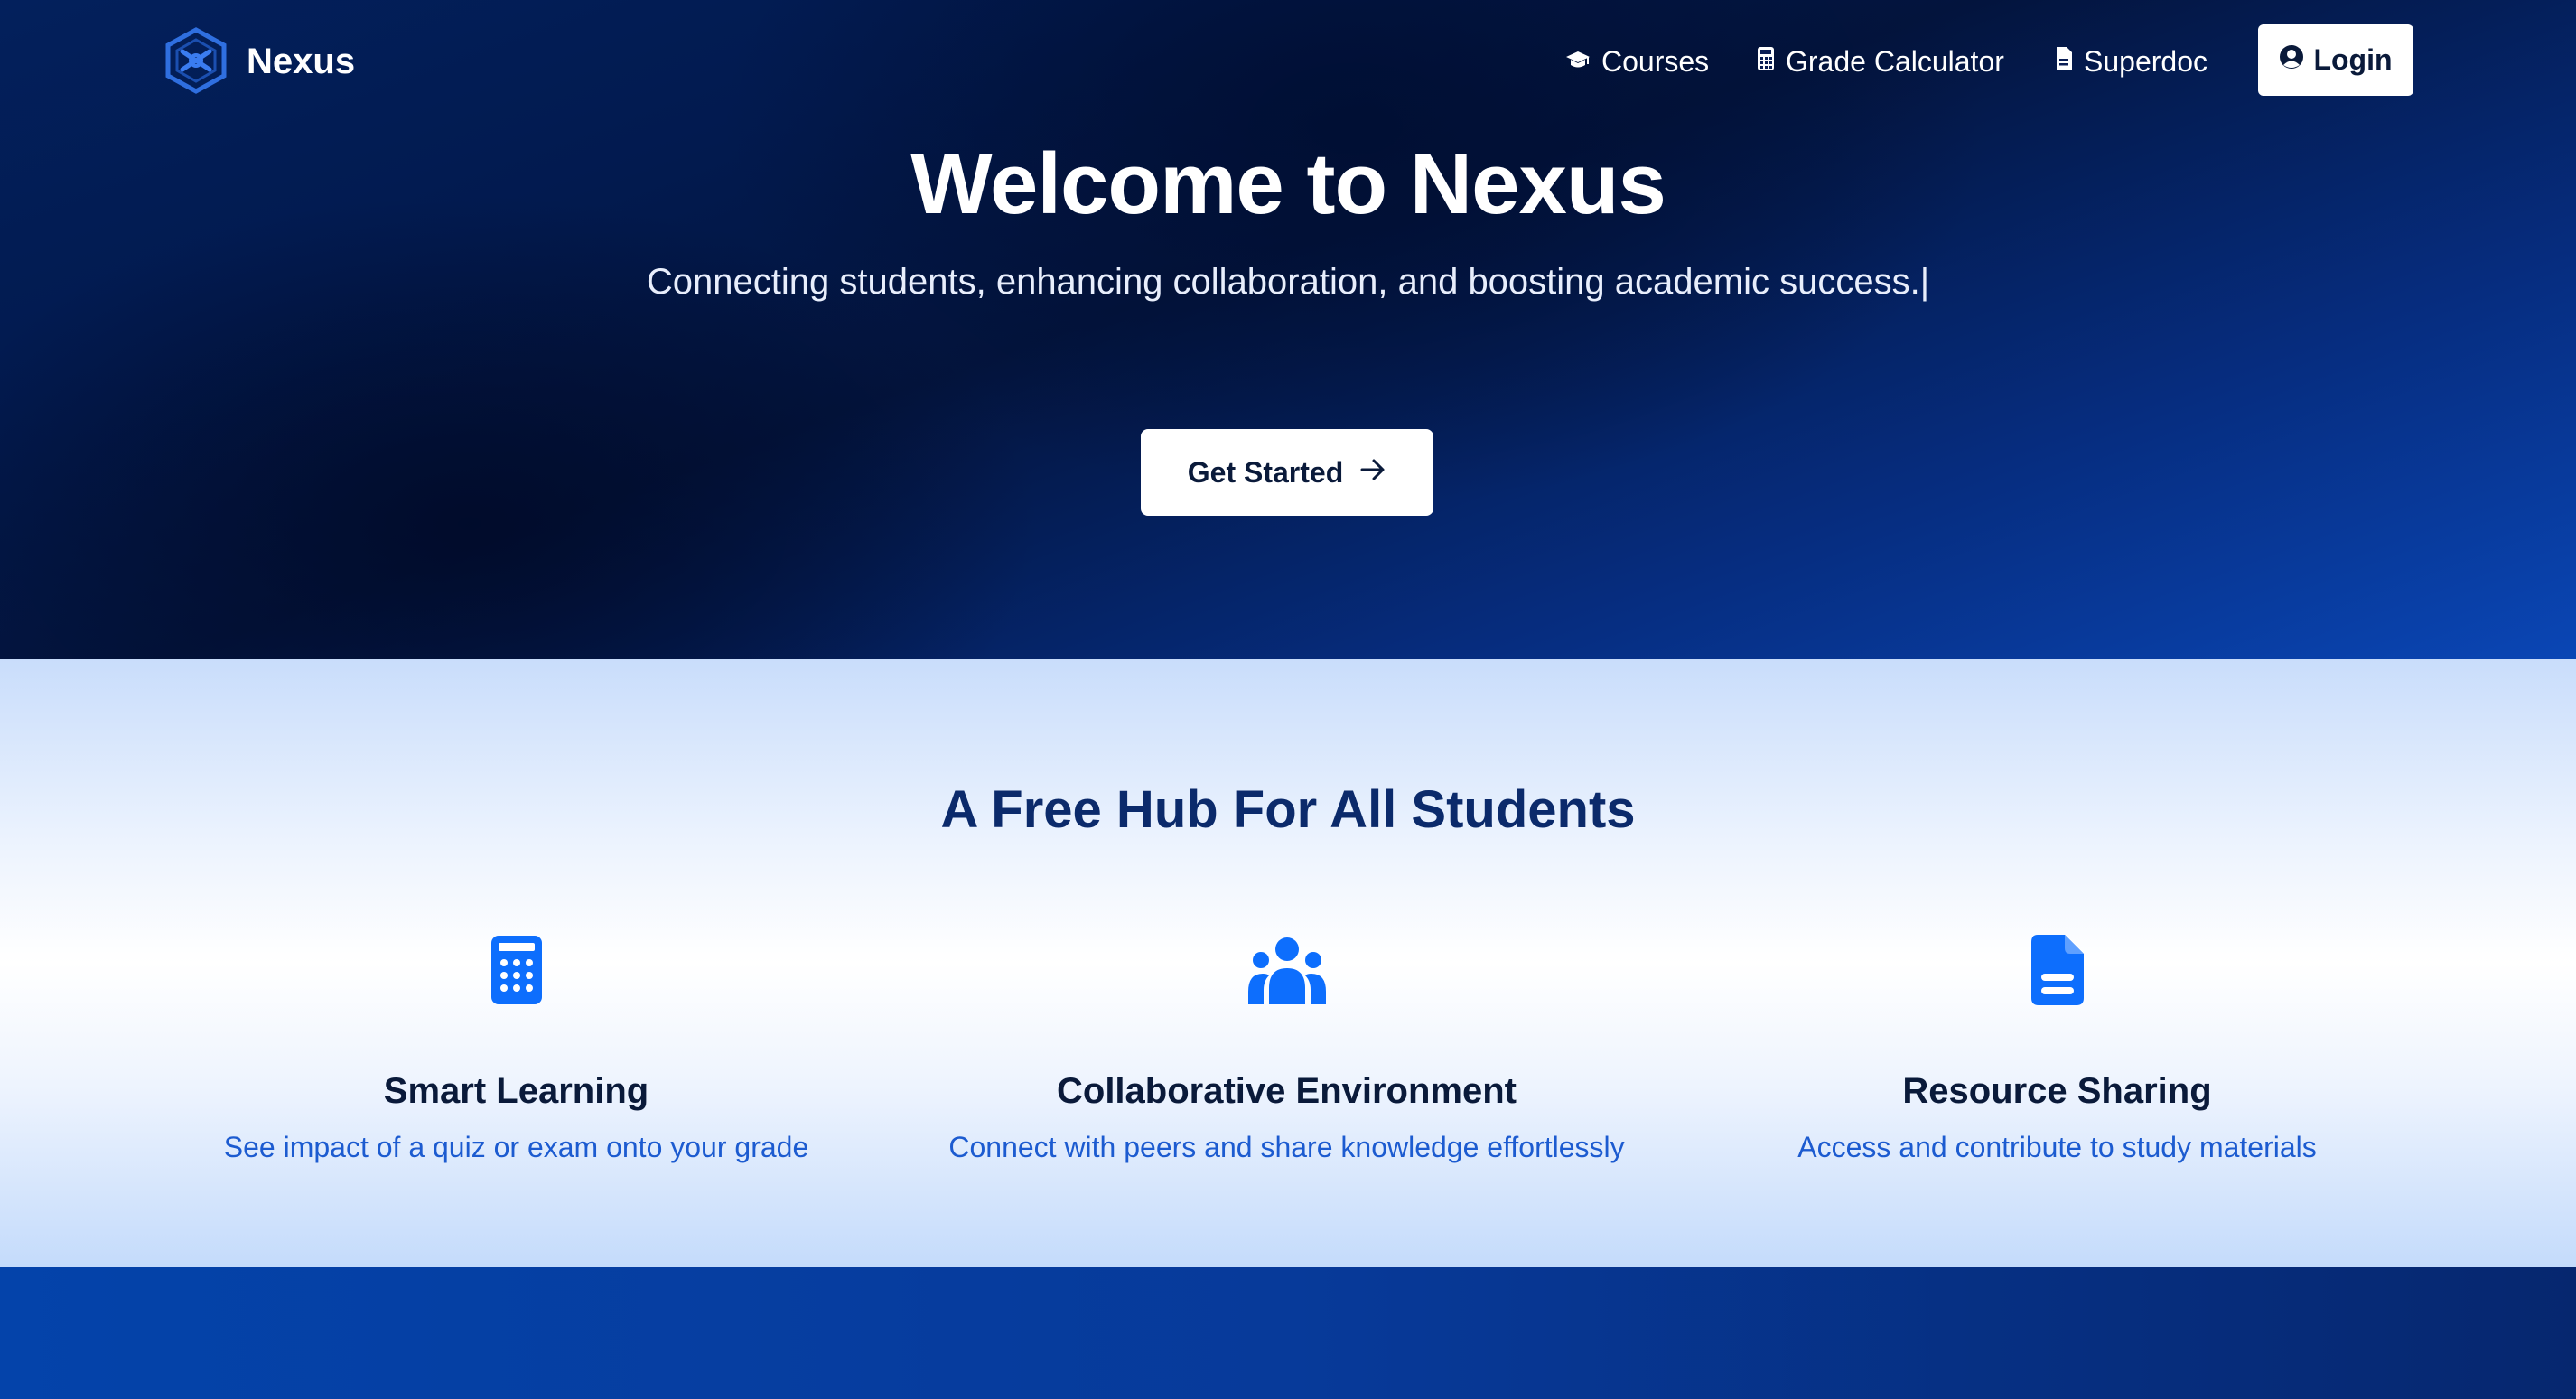  What do you see at coordinates (301, 61) in the screenshot?
I see `brand-name: Nexus` at bounding box center [301, 61].